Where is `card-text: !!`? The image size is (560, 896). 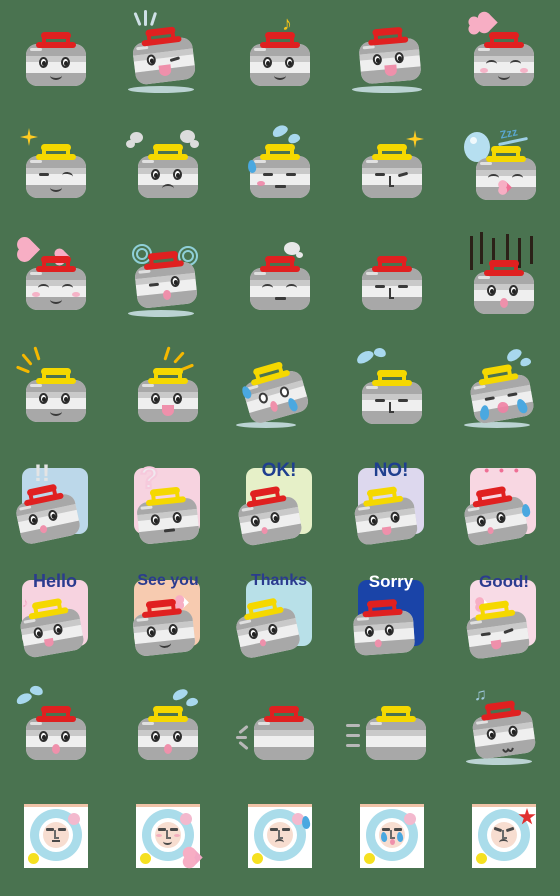
card-text: !! is located at coordinates (42, 473).